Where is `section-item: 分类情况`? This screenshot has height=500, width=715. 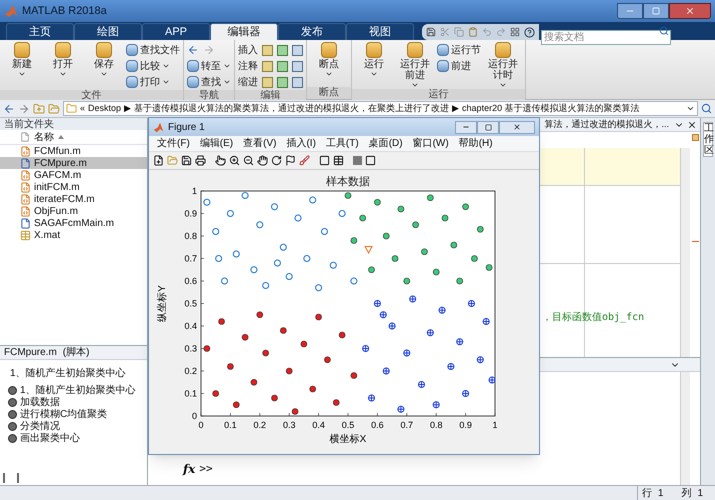 section-item: 分类情况 is located at coordinates (77, 426).